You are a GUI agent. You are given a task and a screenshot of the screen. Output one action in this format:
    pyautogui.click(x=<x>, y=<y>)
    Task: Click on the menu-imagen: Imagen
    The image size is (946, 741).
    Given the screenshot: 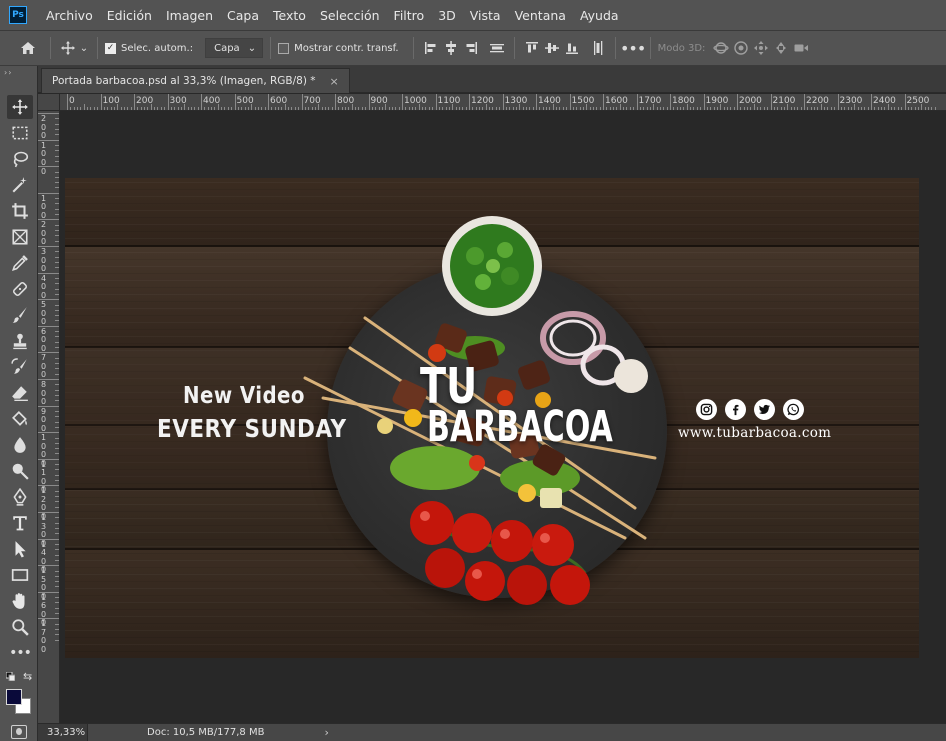 What is the action you would take?
    pyautogui.click(x=189, y=15)
    